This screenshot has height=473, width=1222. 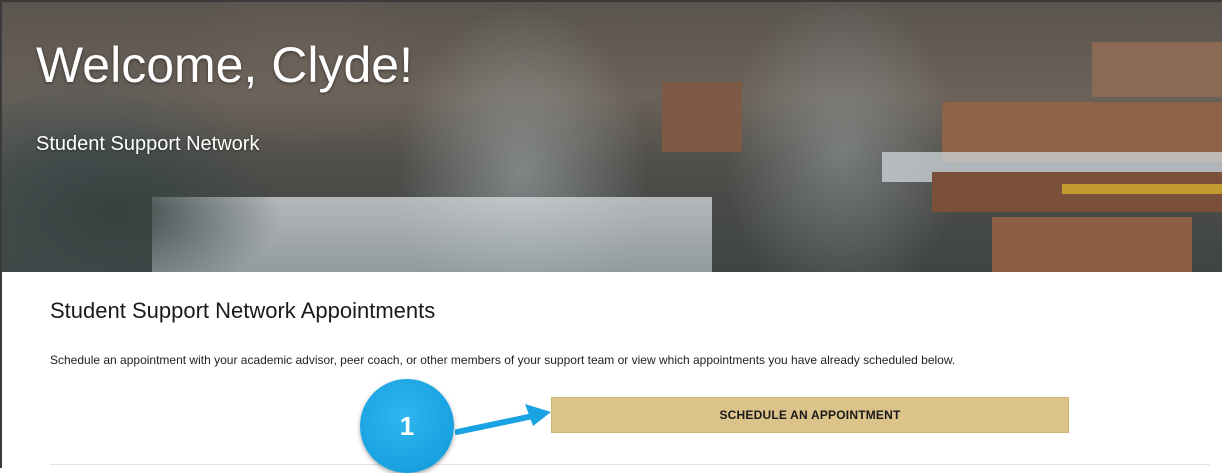 I want to click on hero-title: Welcome, Clyde!, so click(x=224, y=65).